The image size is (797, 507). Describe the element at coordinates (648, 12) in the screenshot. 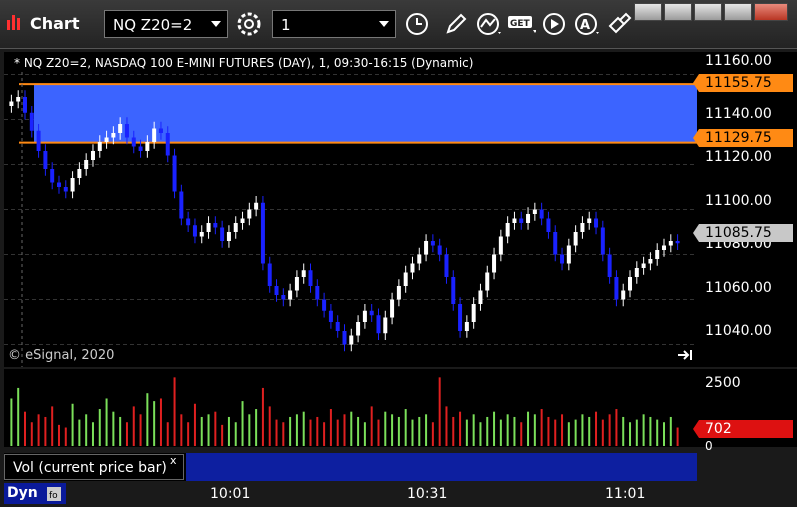

I see `restore-button` at that location.